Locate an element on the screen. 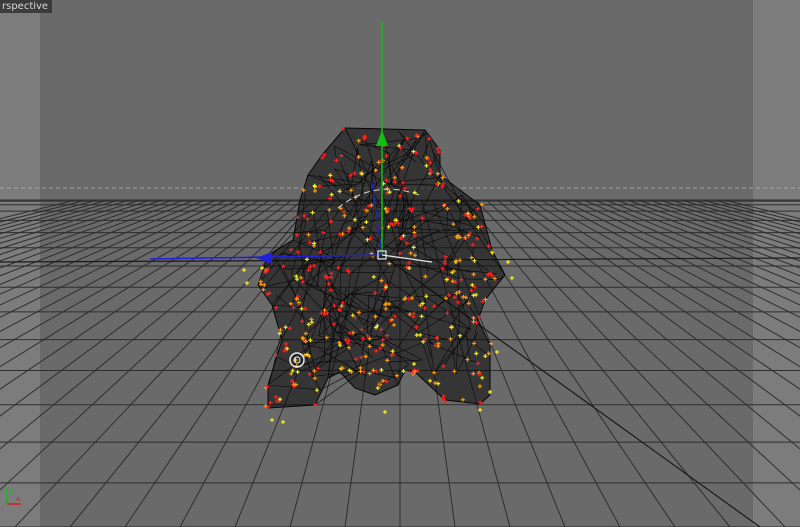 Image resolution: width=800 pixels, height=527 pixels. camera-label: rspective is located at coordinates (26, 6).